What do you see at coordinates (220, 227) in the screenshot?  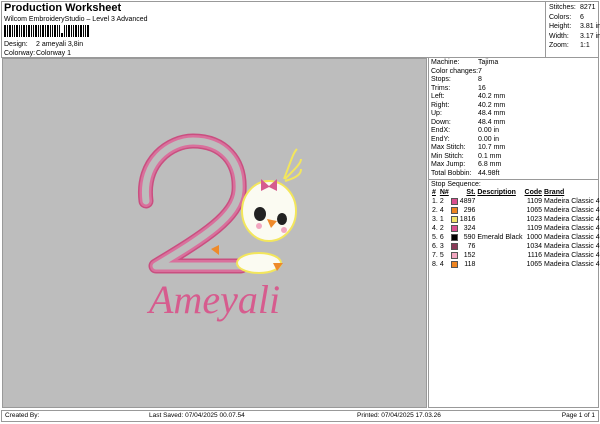 I see `embroidery-design: Ameyali` at bounding box center [220, 227].